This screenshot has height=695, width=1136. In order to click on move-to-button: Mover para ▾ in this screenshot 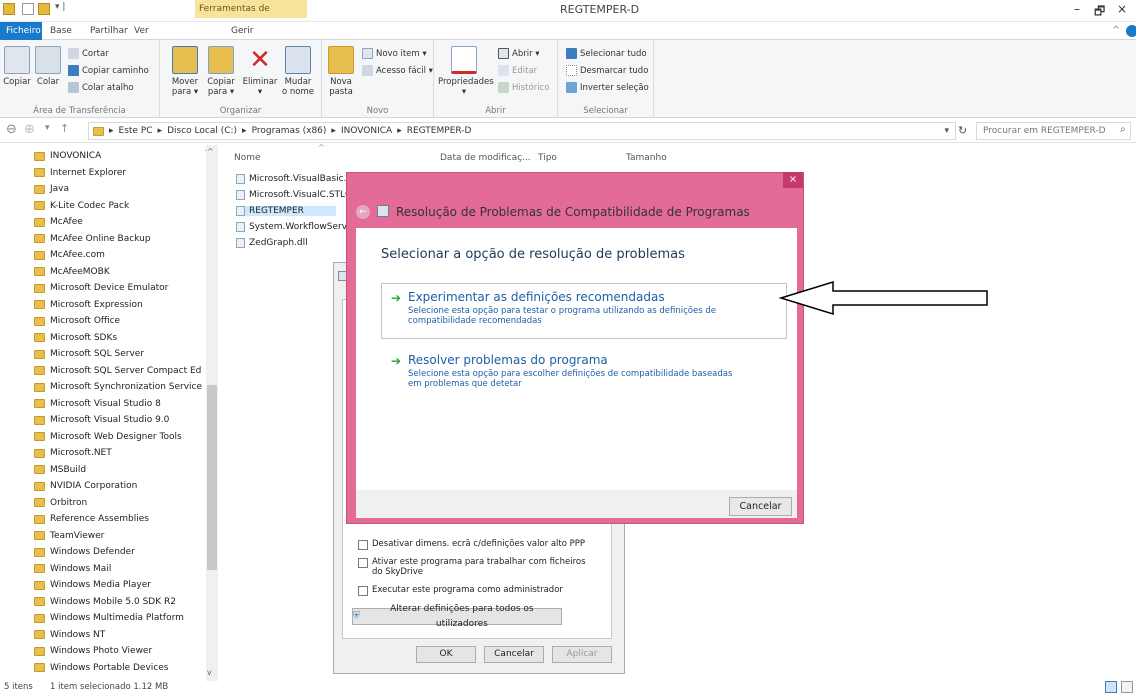, I will do `click(185, 71)`.